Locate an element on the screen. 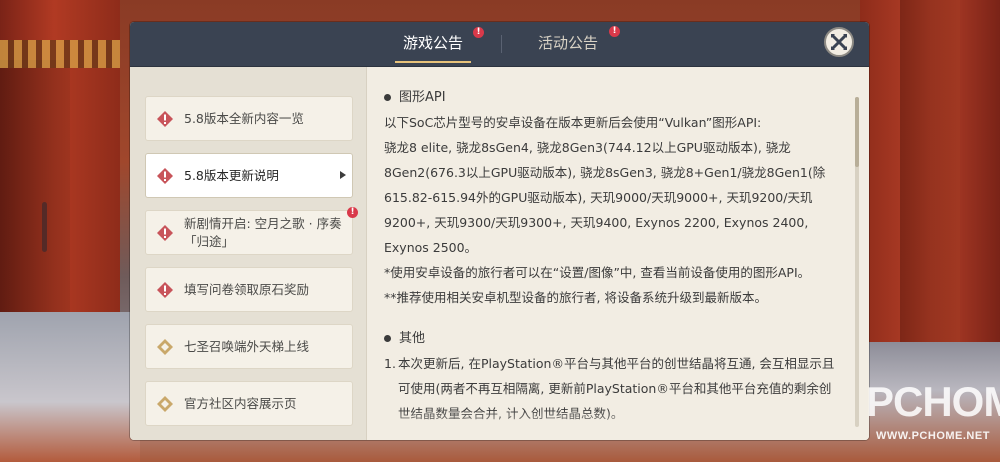 This screenshot has width=1000, height=462. scrollbar-thumb is located at coordinates (857, 132).